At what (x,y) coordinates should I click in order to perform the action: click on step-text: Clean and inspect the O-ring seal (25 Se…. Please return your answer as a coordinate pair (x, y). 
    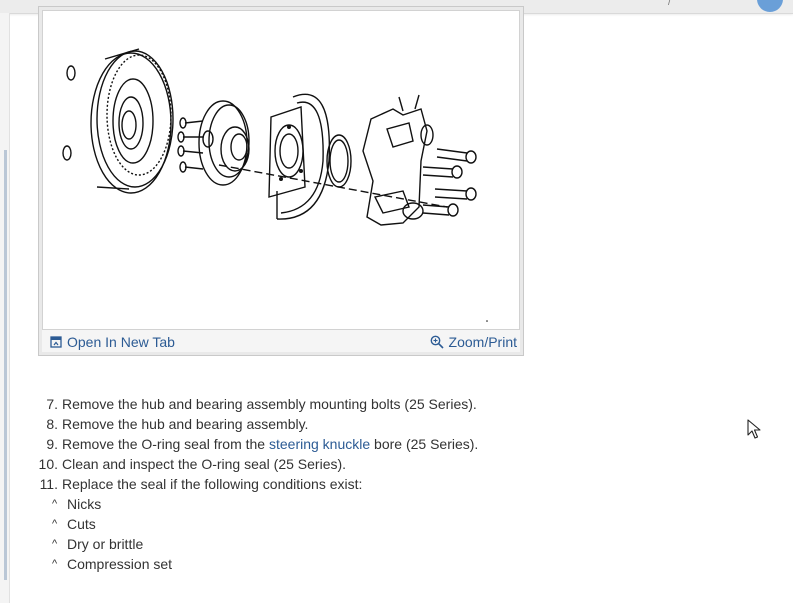
    Looking at the image, I should click on (204, 464).